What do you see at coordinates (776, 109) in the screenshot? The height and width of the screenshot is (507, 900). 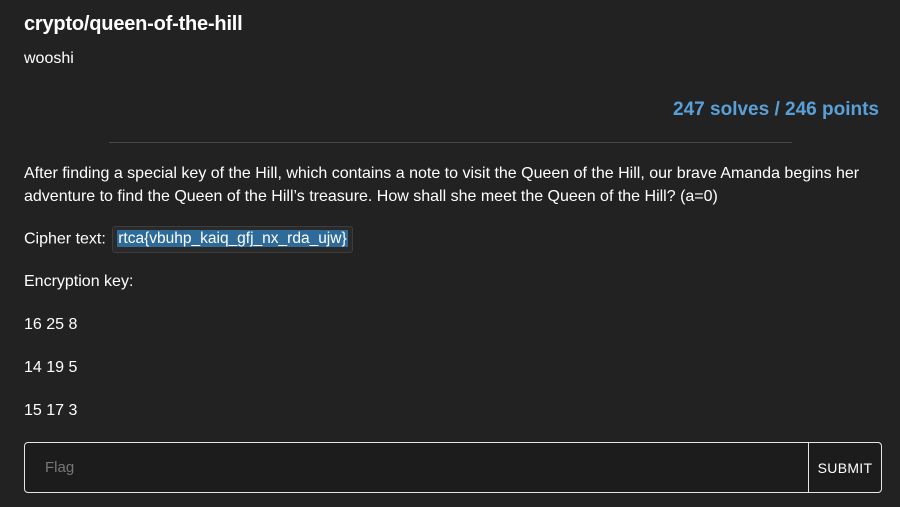 I see `solves-points: 247 solves / 246 points` at bounding box center [776, 109].